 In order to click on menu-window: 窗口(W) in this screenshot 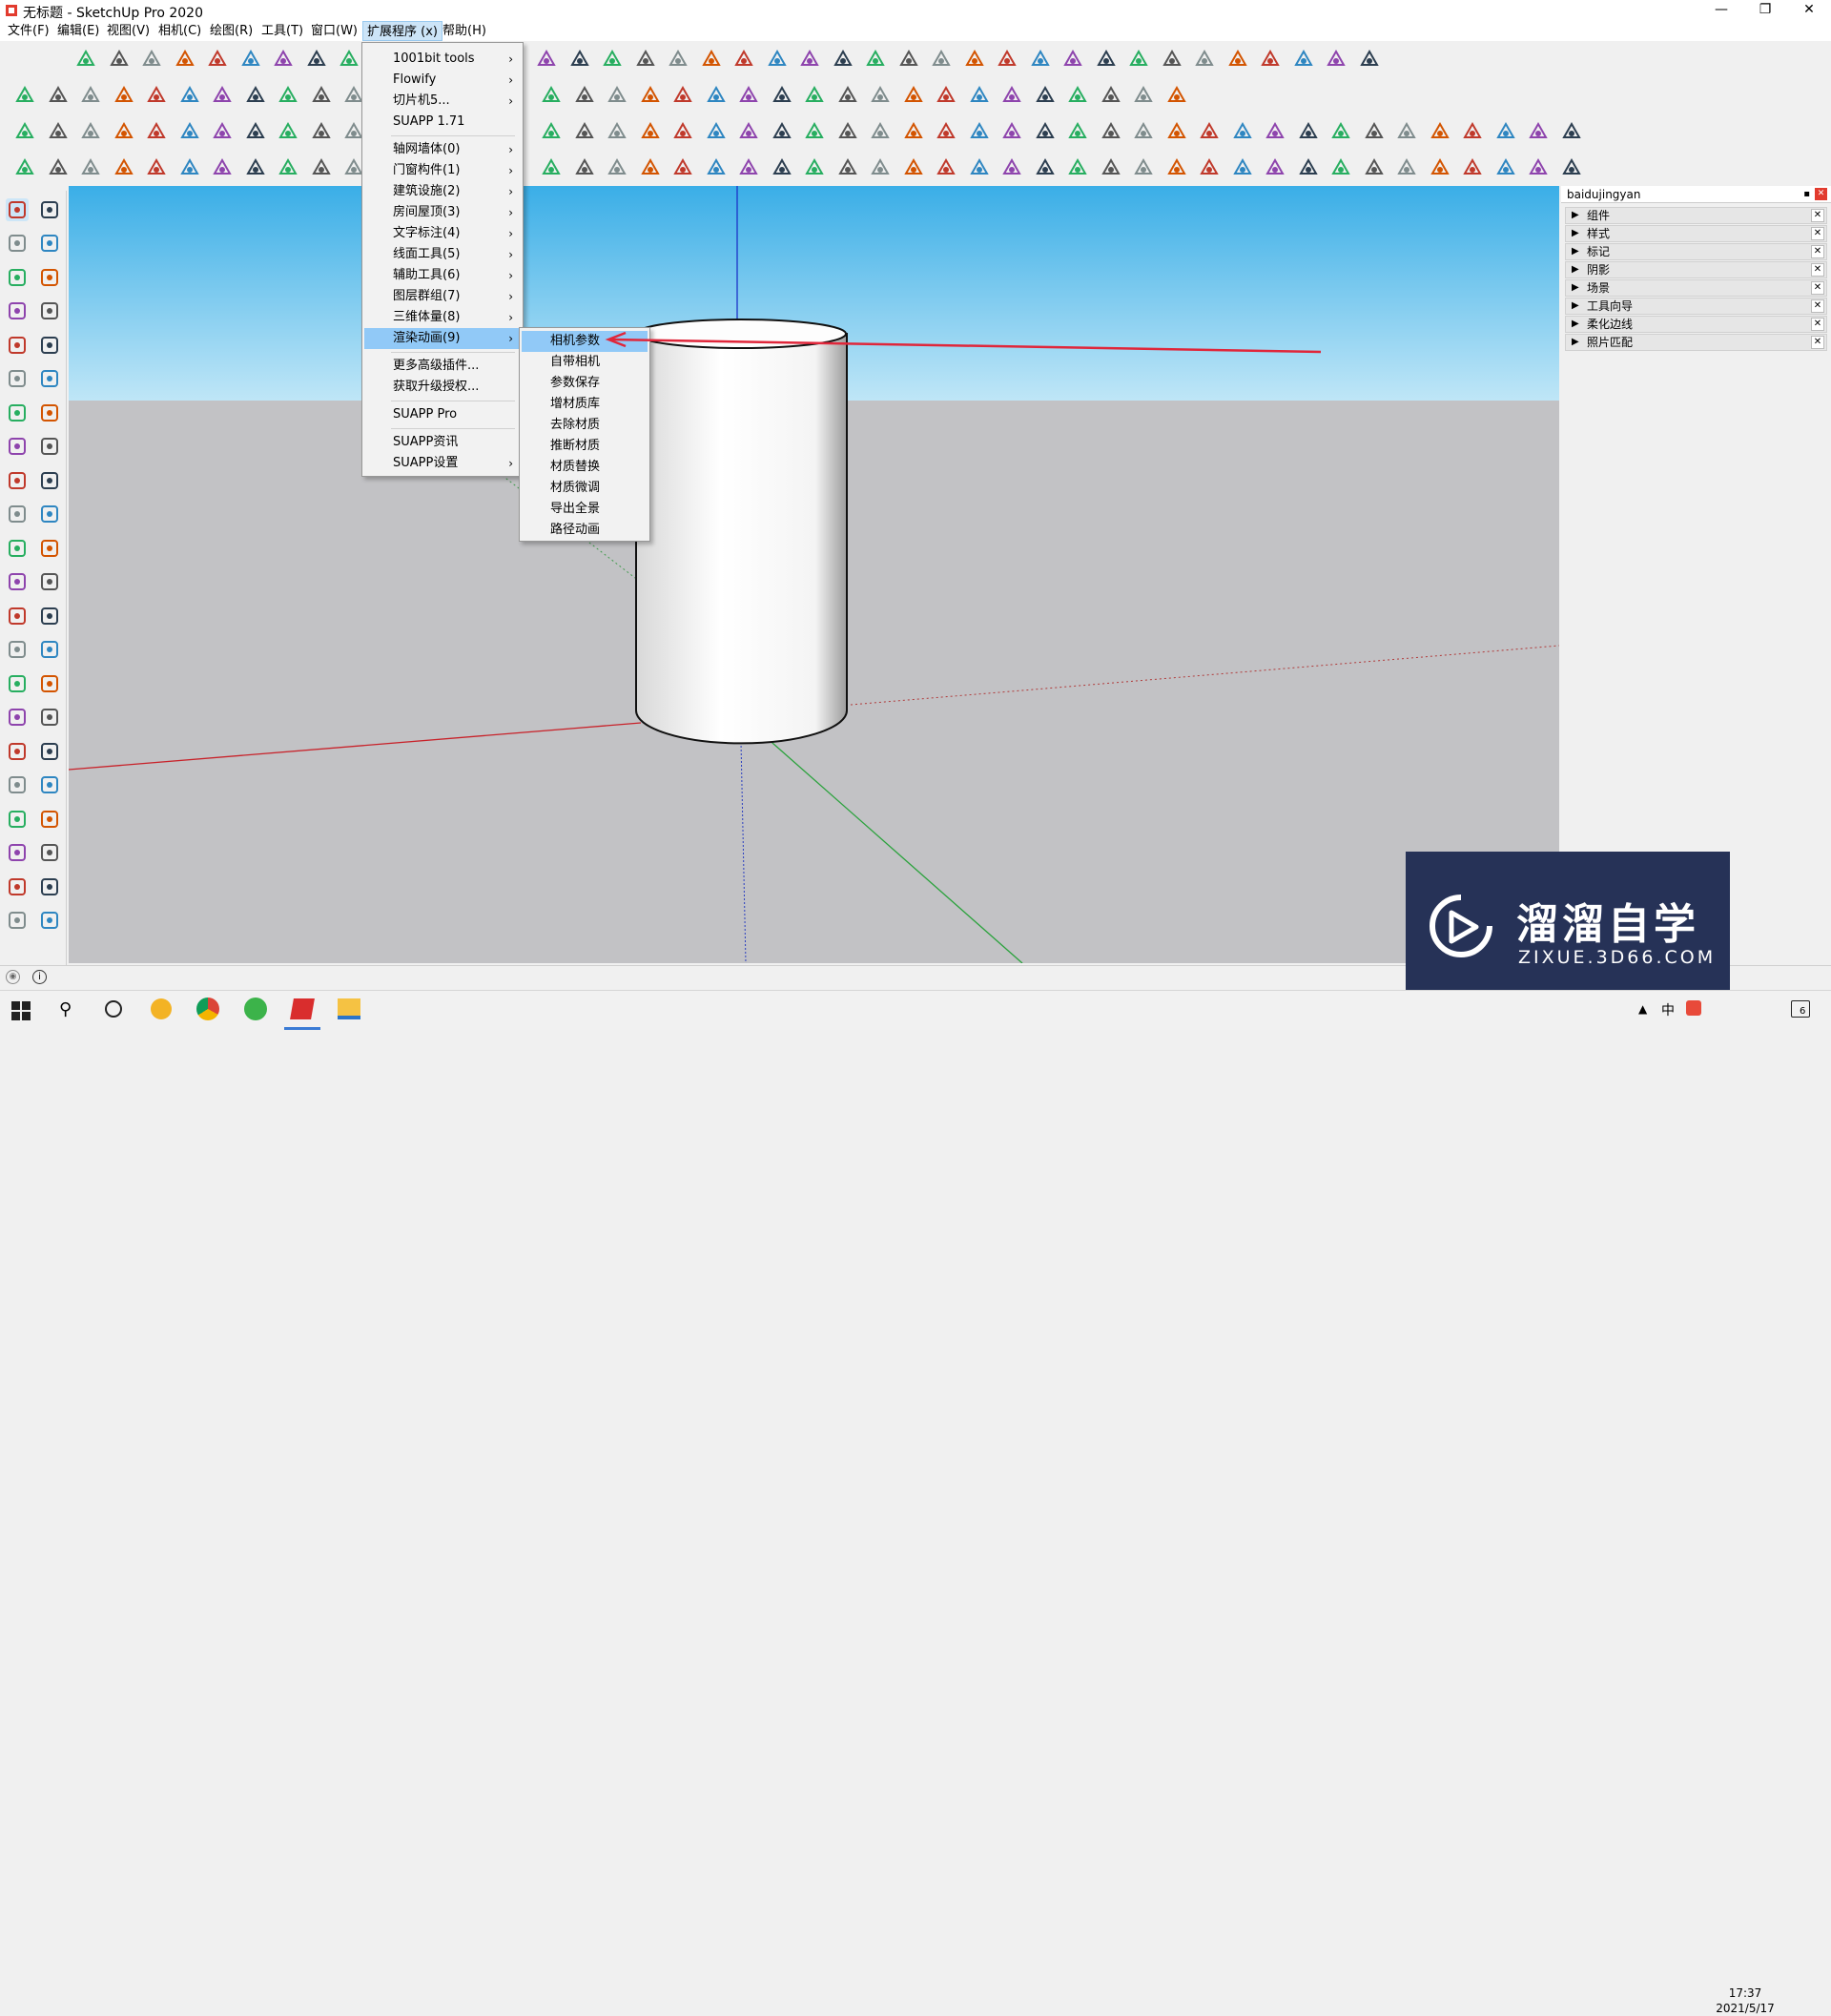, I will do `click(334, 31)`.